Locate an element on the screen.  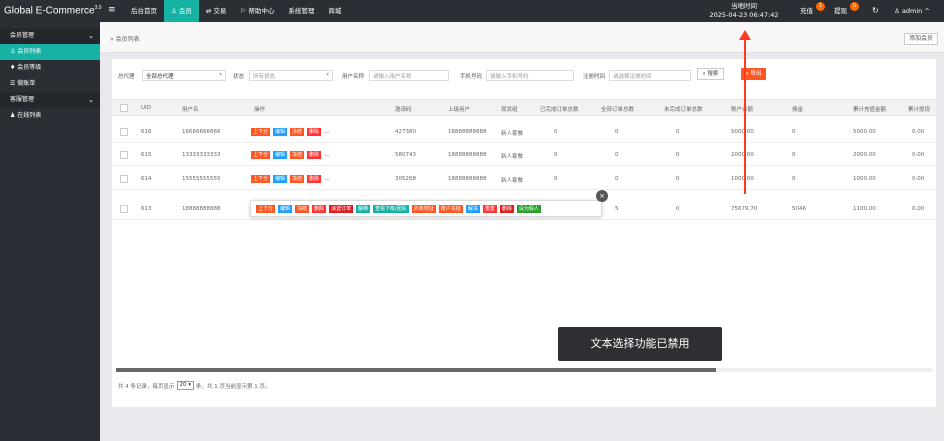
col-total-withdraw: 累计提现 is located at coordinates (919, 110).